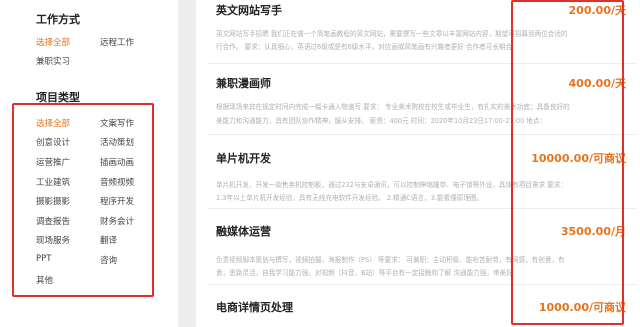  I want to click on job-price: 3500.00/月, so click(593, 231).